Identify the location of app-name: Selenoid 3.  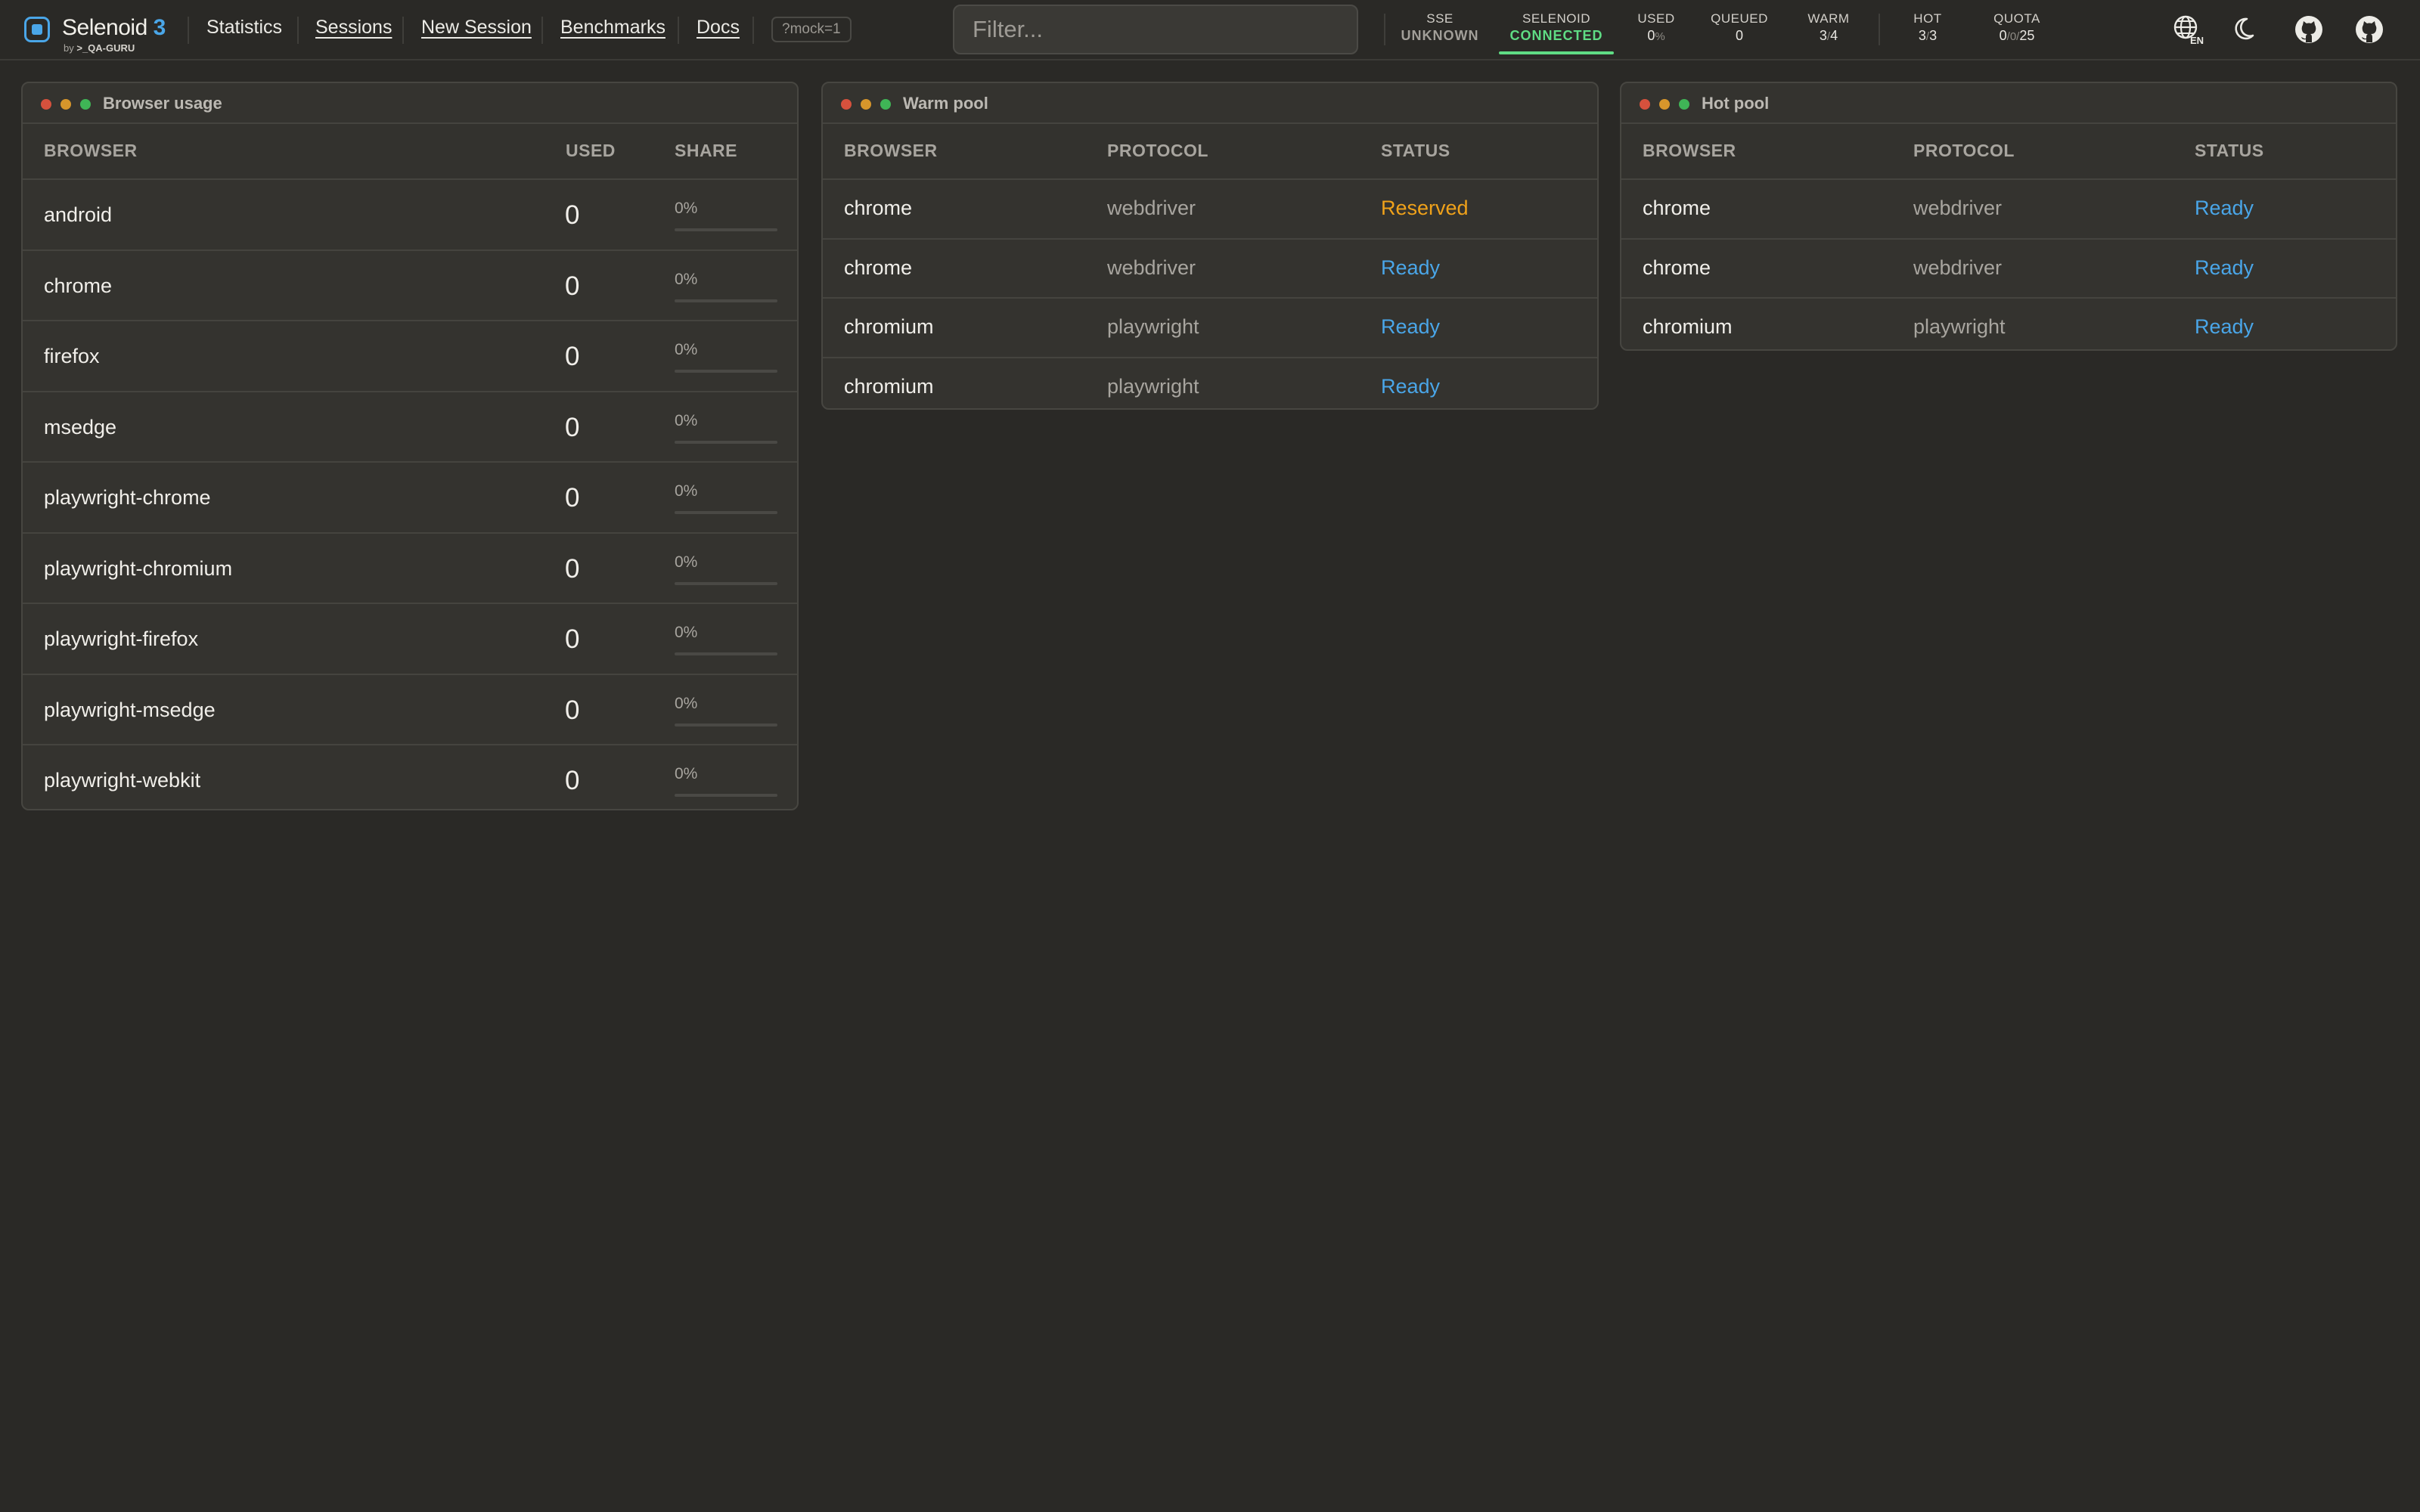
(114, 28).